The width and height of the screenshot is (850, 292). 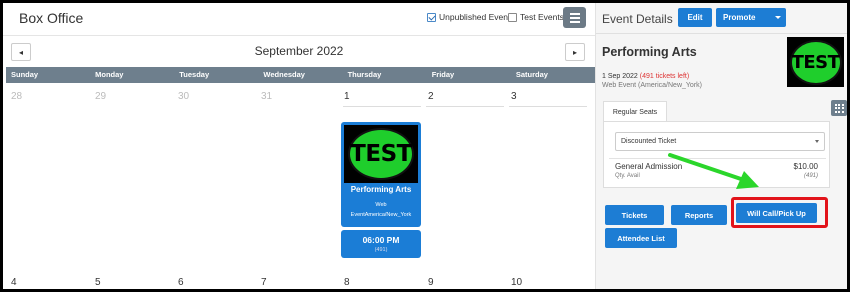 What do you see at coordinates (695, 17) in the screenshot?
I see `edit-button: Edit` at bounding box center [695, 17].